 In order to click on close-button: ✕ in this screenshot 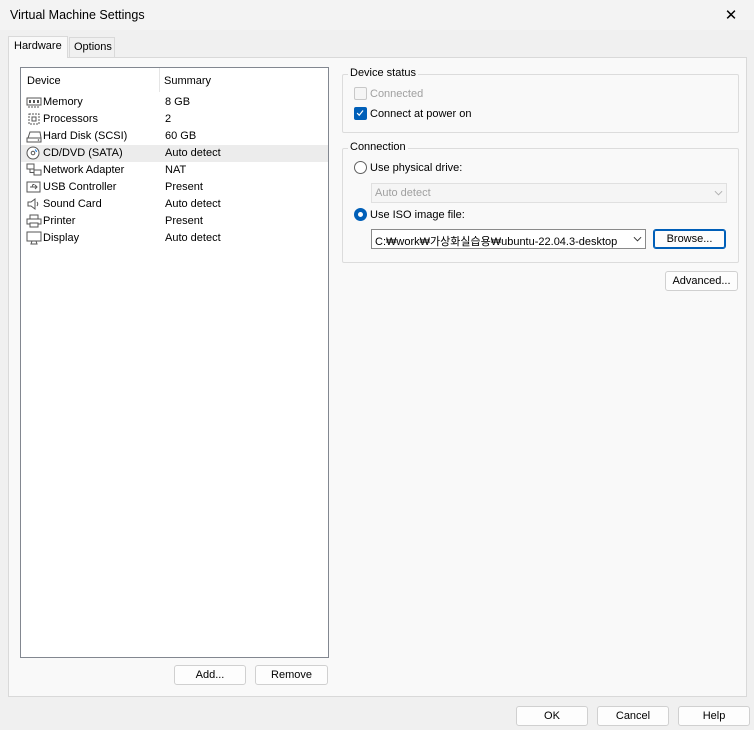, I will do `click(731, 15)`.